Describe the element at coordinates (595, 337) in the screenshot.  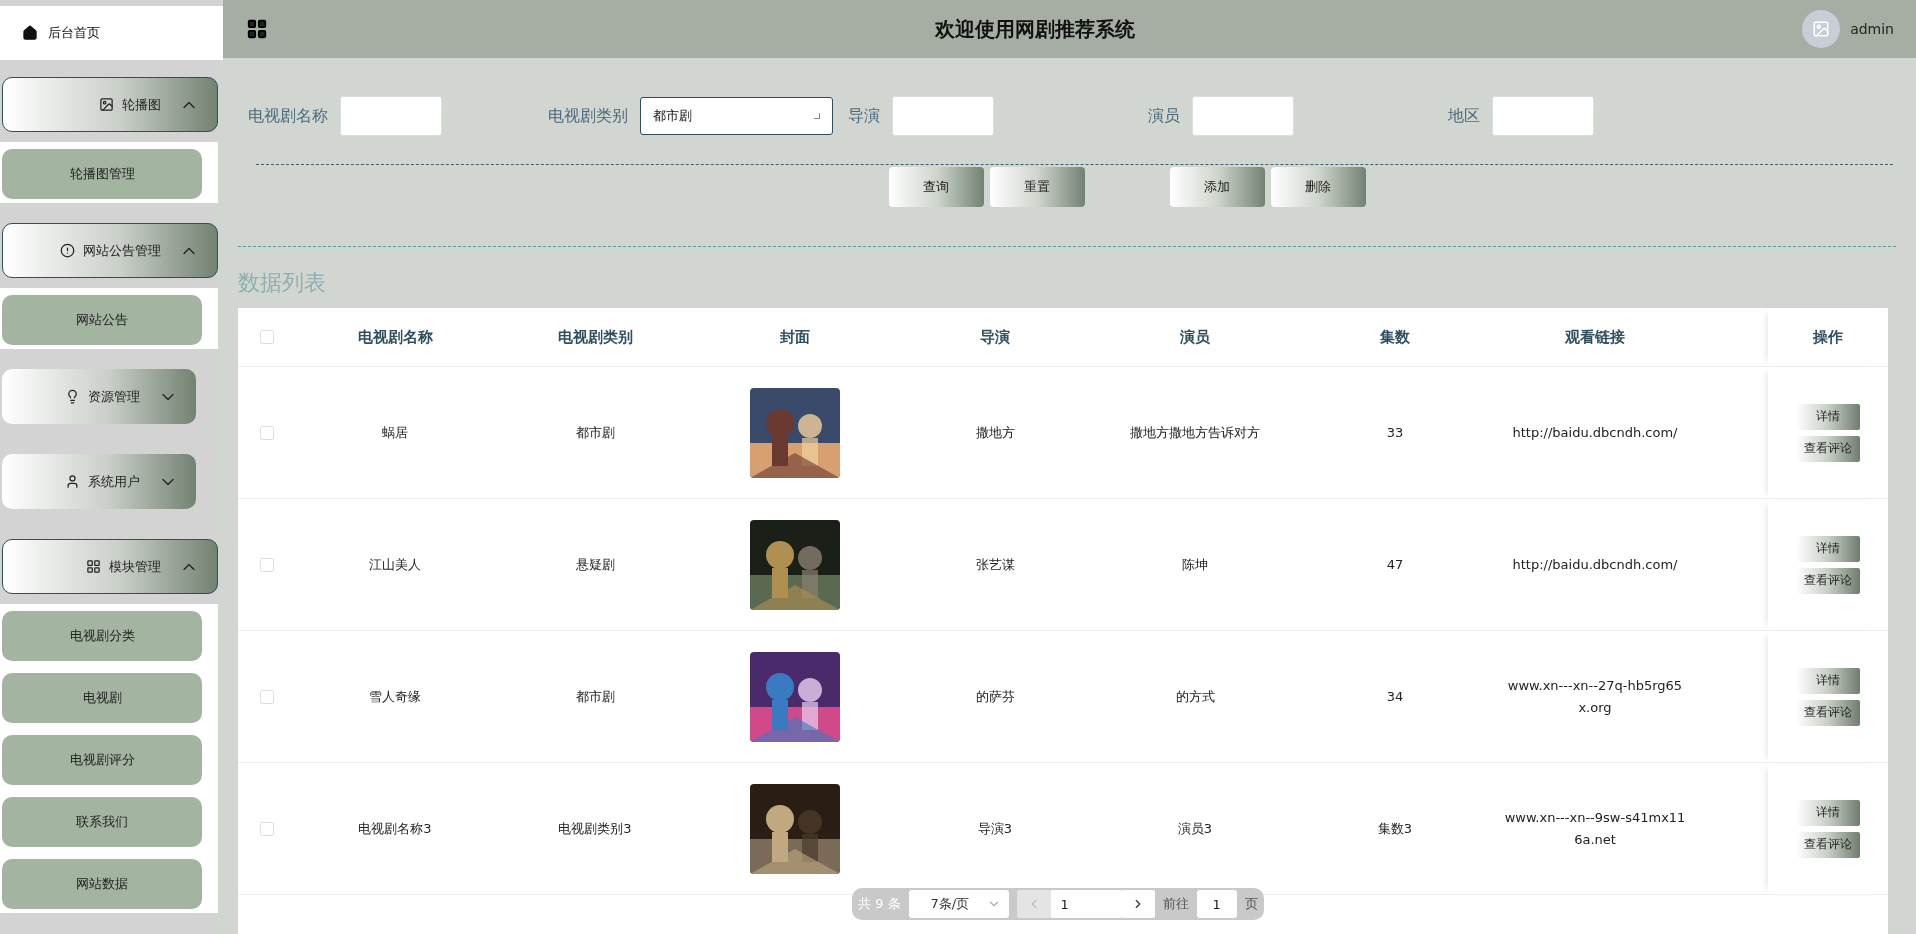
I see `column-header: 电视剧类别` at that location.